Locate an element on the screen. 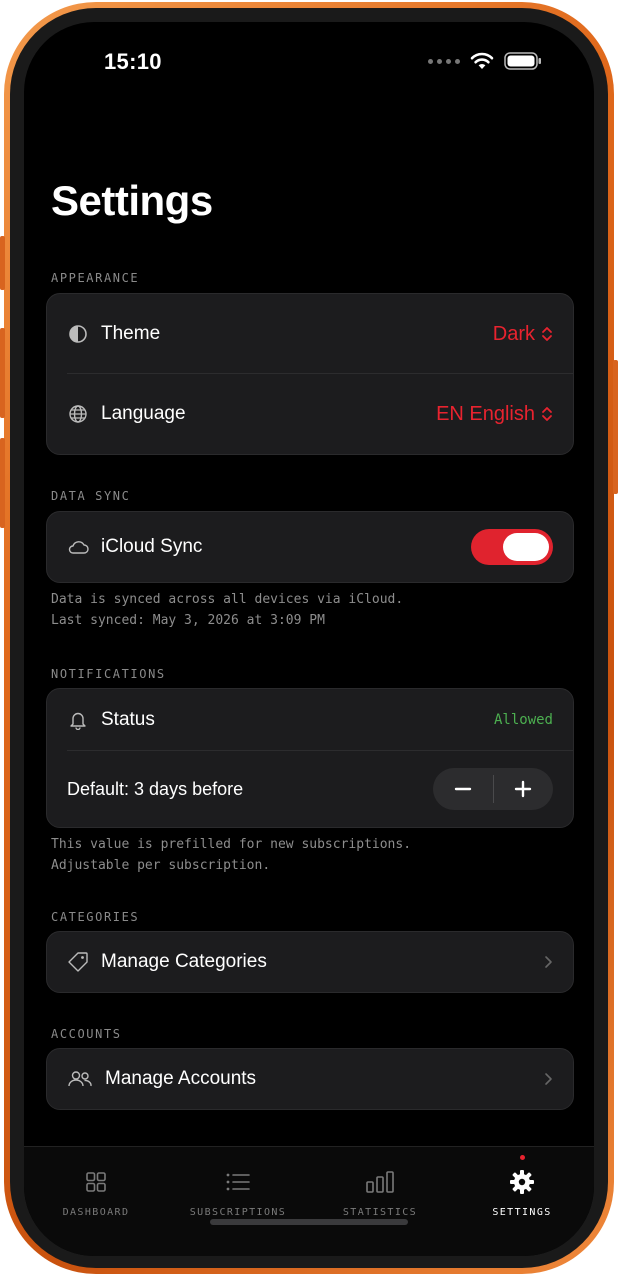  minus-icon is located at coordinates (462, 789).